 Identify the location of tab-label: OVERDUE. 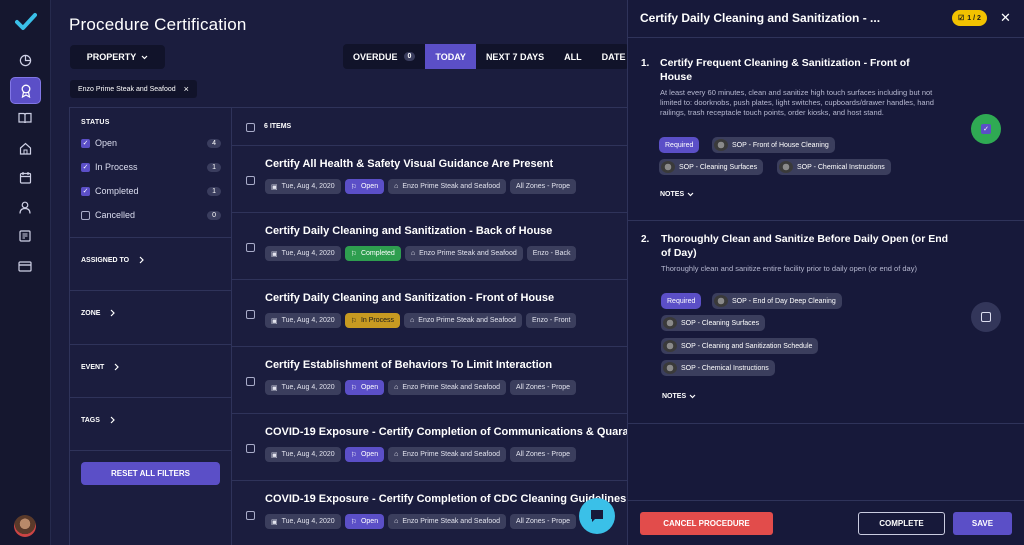
(375, 56).